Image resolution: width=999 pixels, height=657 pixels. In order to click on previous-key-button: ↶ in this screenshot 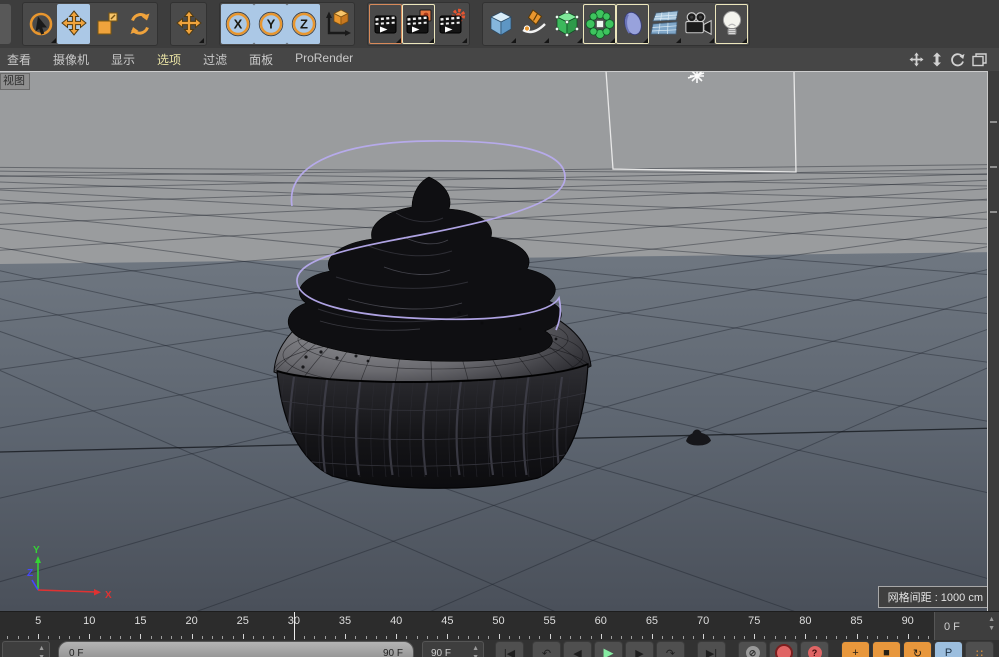, I will do `click(546, 649)`.